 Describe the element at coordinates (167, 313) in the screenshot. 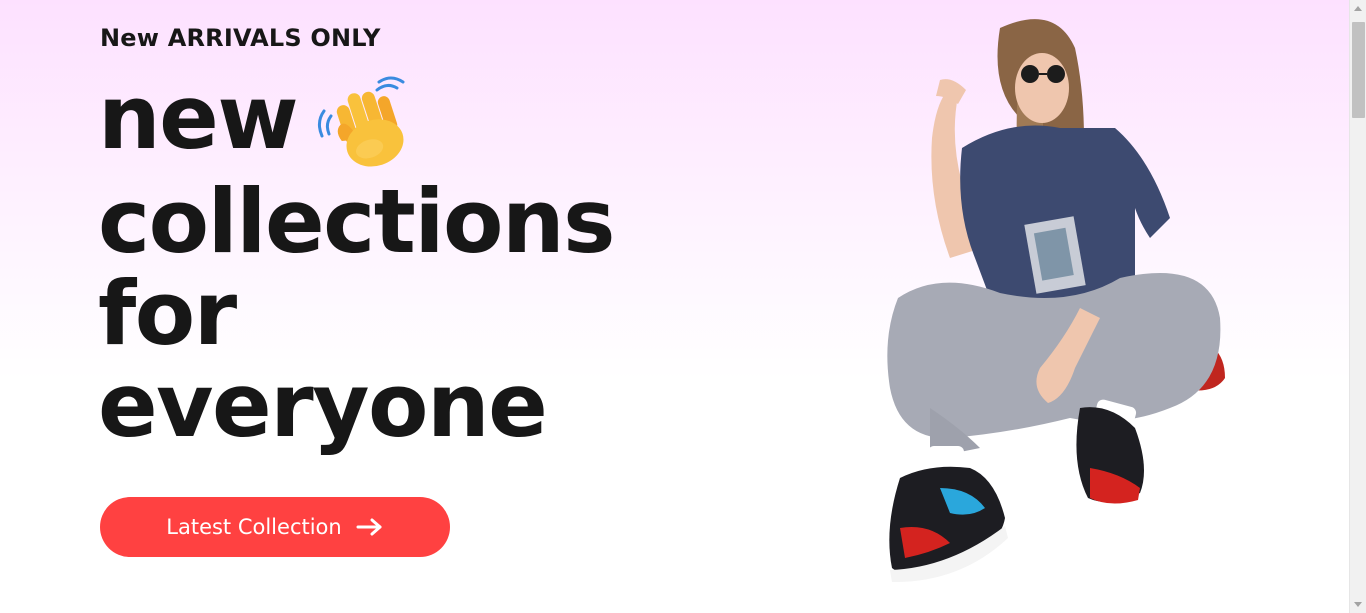

I see `headline-line-3: for` at that location.